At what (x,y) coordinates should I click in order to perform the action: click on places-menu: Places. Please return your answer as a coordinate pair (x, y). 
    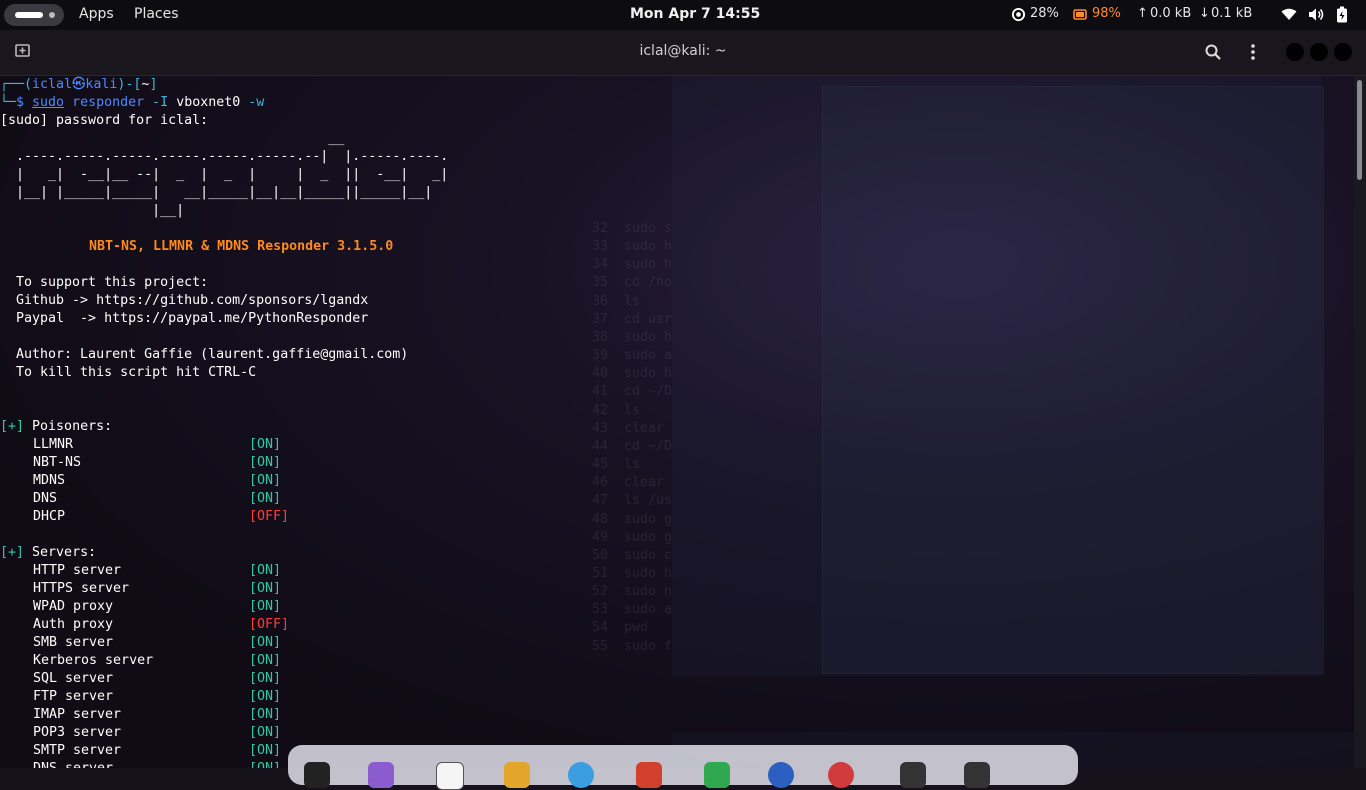
    Looking at the image, I should click on (156, 14).